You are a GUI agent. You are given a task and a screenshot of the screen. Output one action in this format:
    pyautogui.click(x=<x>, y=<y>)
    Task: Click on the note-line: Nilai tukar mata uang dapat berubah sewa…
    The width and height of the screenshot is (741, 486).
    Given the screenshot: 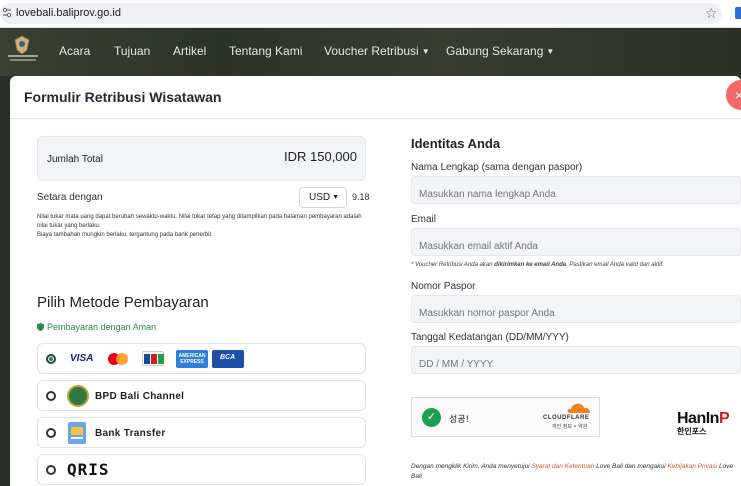 What is the action you would take?
    pyautogui.click(x=199, y=221)
    